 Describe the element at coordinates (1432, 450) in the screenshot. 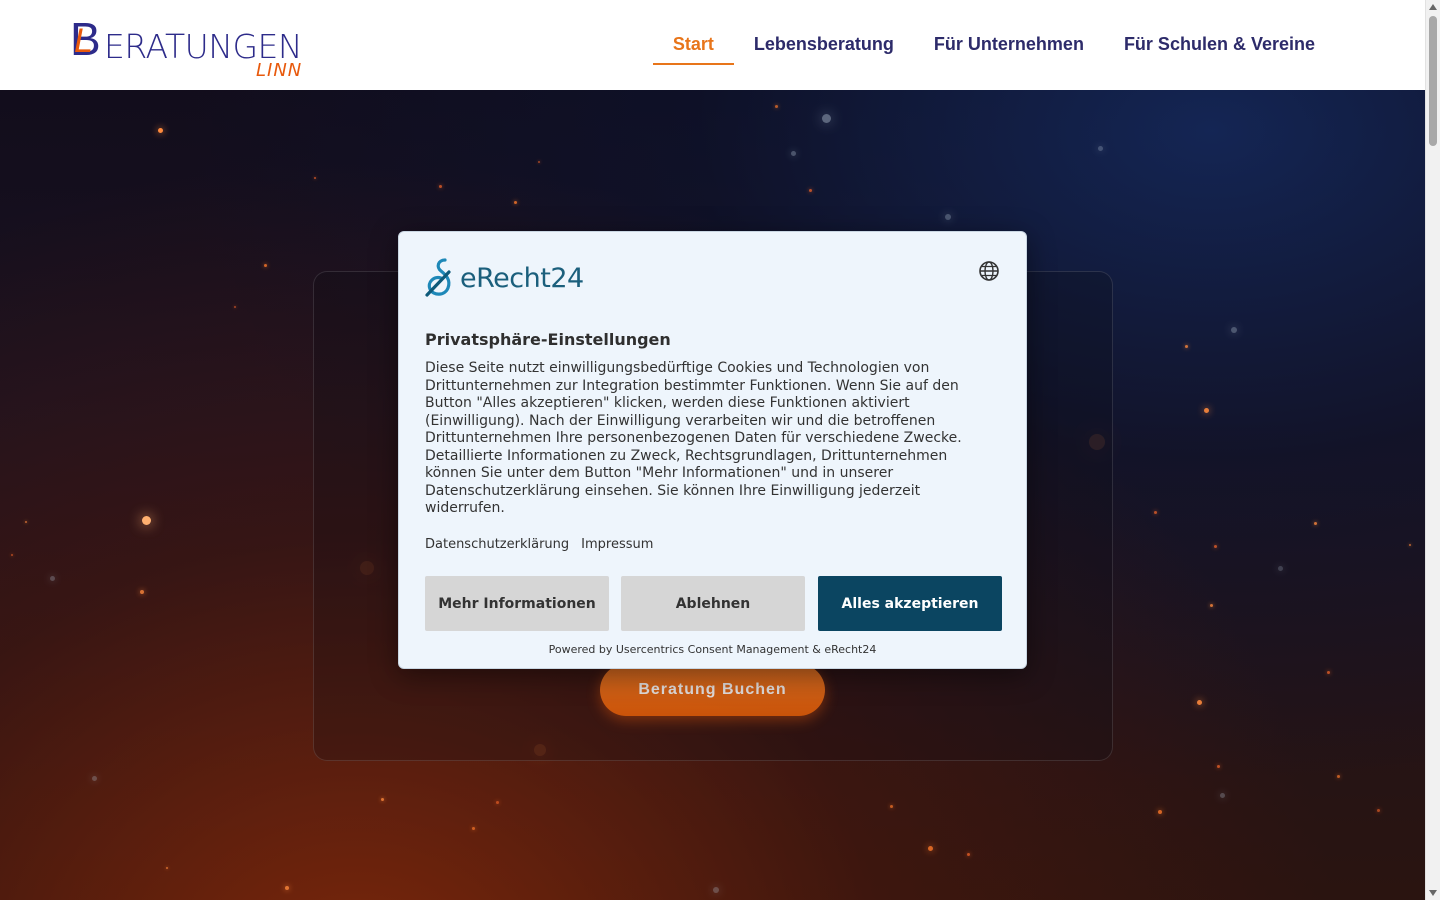

I see `scrollbar` at that location.